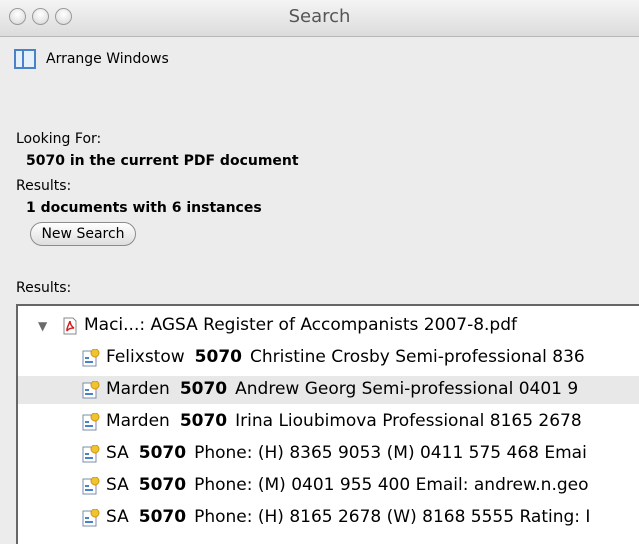  Describe the element at coordinates (407, 389) in the screenshot. I see `result-context: Andrew Georg Semi-professional 0401 9` at that location.